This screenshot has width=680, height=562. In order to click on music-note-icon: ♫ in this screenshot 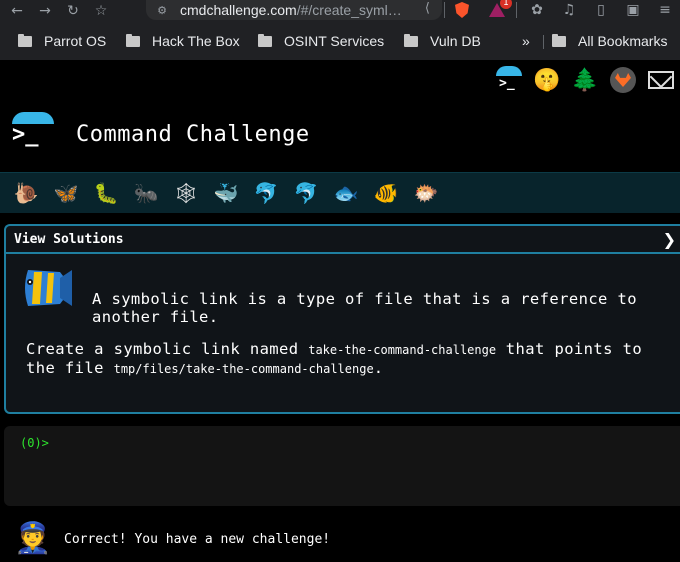, I will do `click(569, 10)`.